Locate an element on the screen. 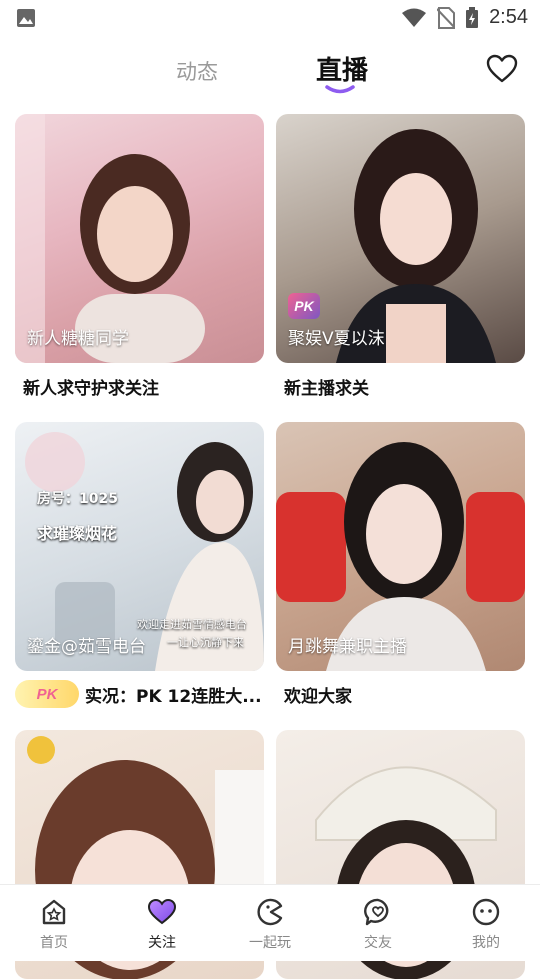  nav-label: 一起玩 is located at coordinates (270, 943).